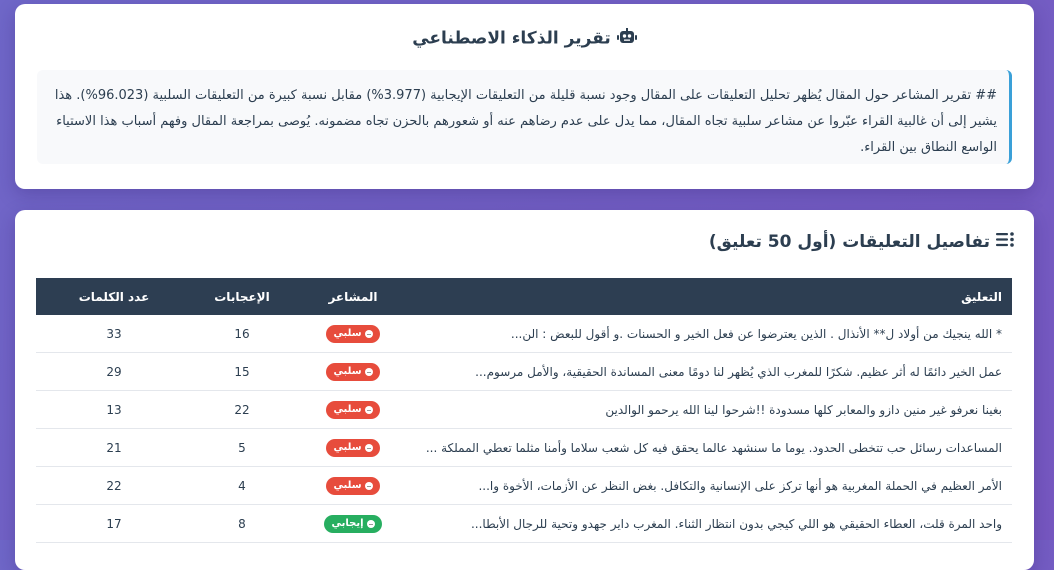 The image size is (1054, 570). I want to click on word-count: 13, so click(114, 409).